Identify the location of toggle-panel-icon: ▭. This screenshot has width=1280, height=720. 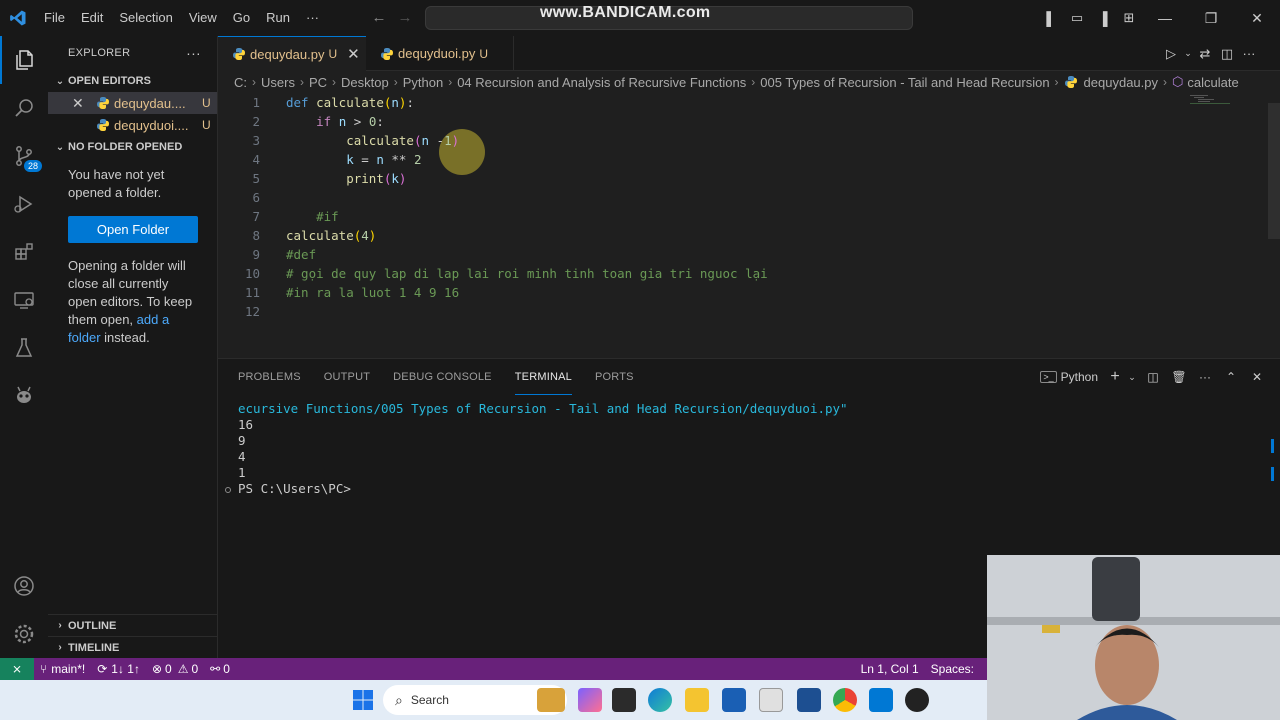
(1077, 18).